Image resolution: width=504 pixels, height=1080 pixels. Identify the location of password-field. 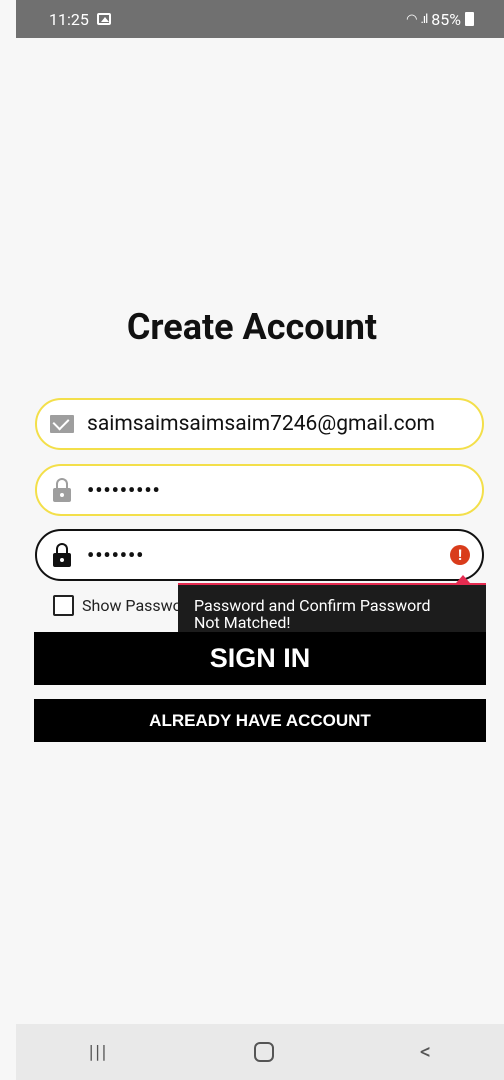
(259, 490).